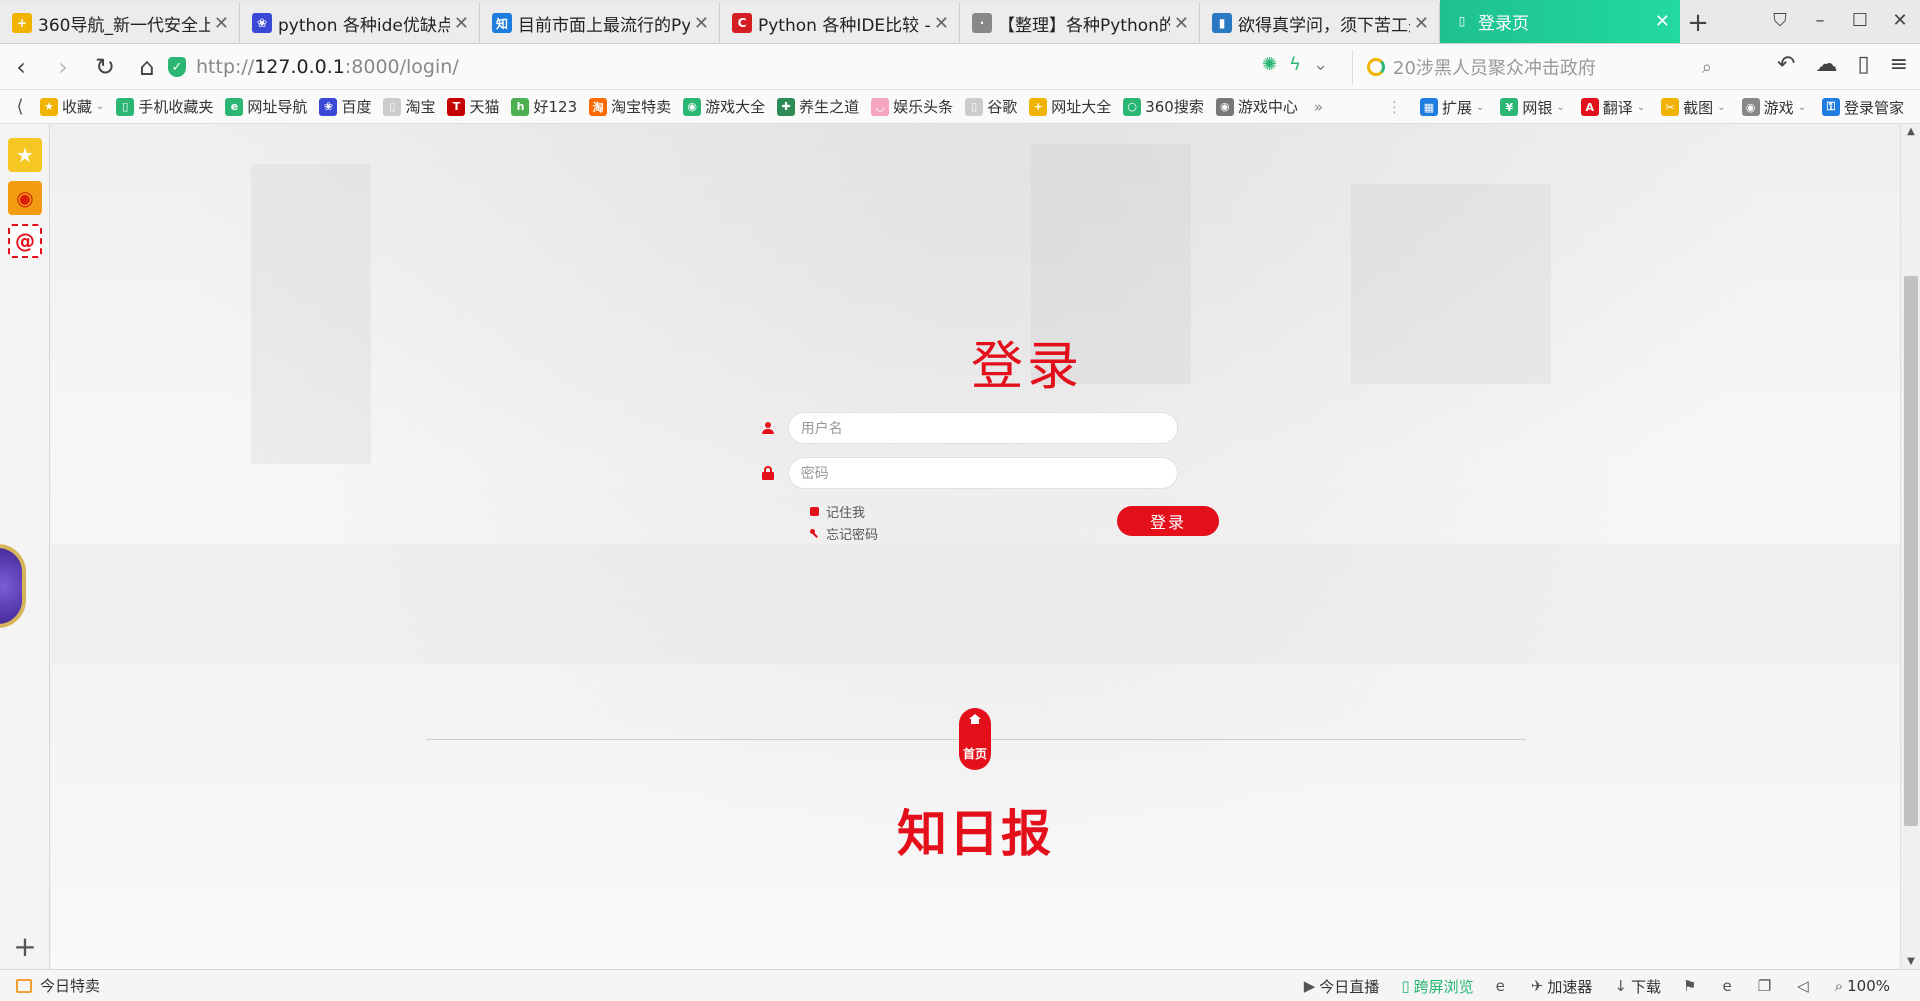 This screenshot has height=1001, width=1920. Describe the element at coordinates (1637, 986) in the screenshot. I see `status-item: ↓ 下载` at that location.